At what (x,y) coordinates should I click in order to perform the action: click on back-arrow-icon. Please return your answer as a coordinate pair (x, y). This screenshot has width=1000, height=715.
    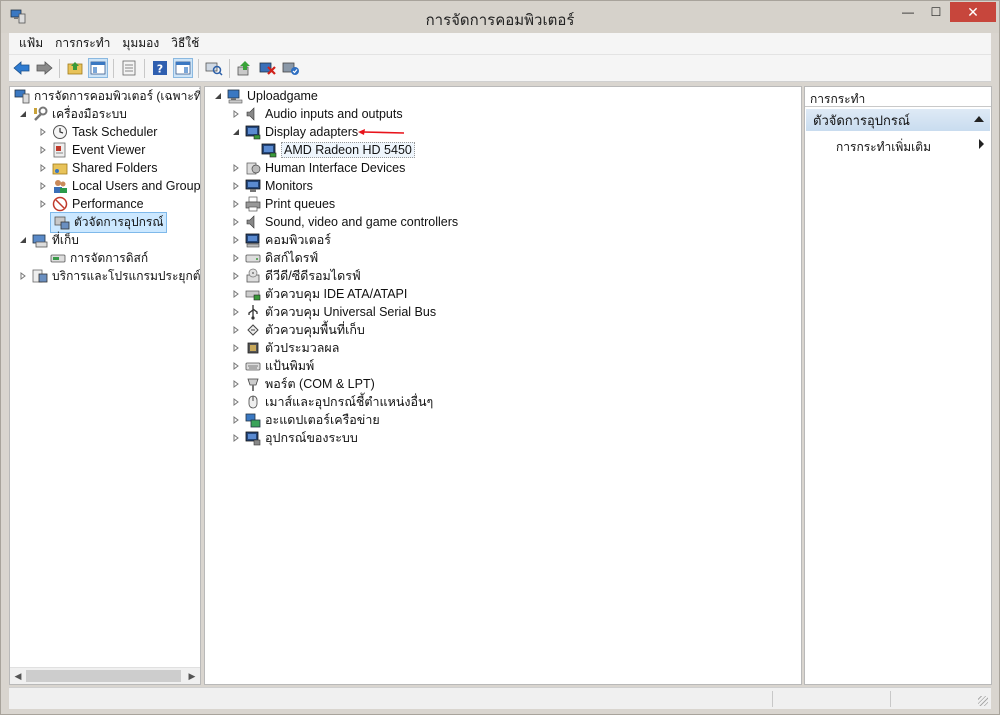
    Looking at the image, I should click on (22, 68).